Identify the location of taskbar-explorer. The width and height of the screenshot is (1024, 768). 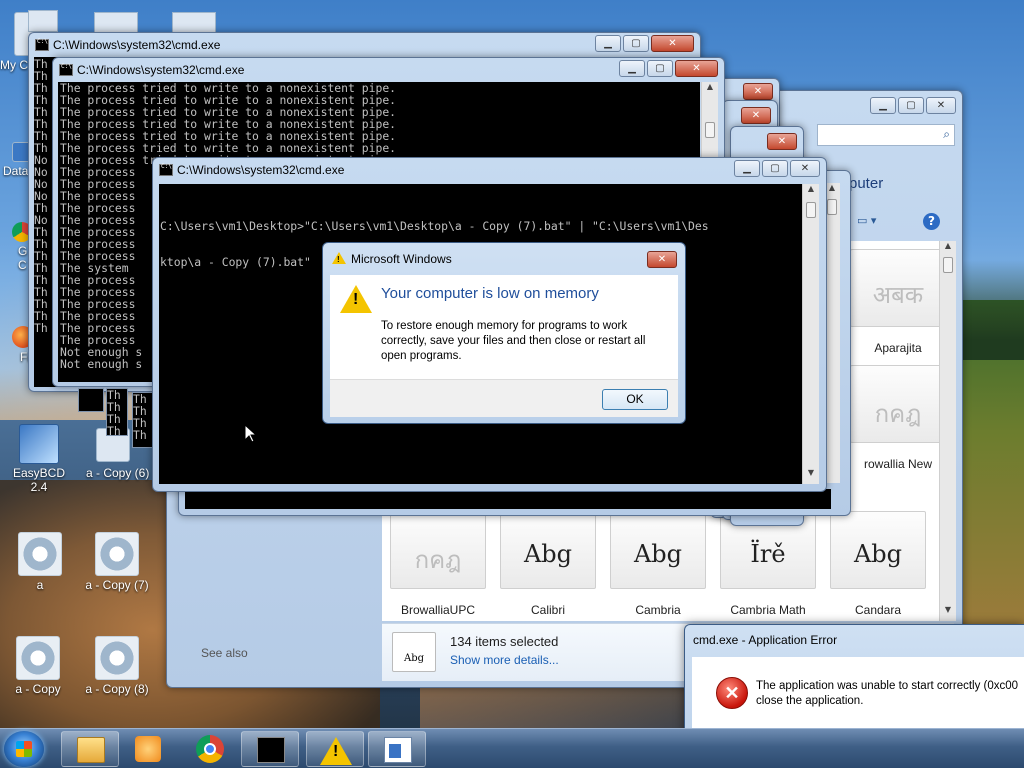
(90, 749).